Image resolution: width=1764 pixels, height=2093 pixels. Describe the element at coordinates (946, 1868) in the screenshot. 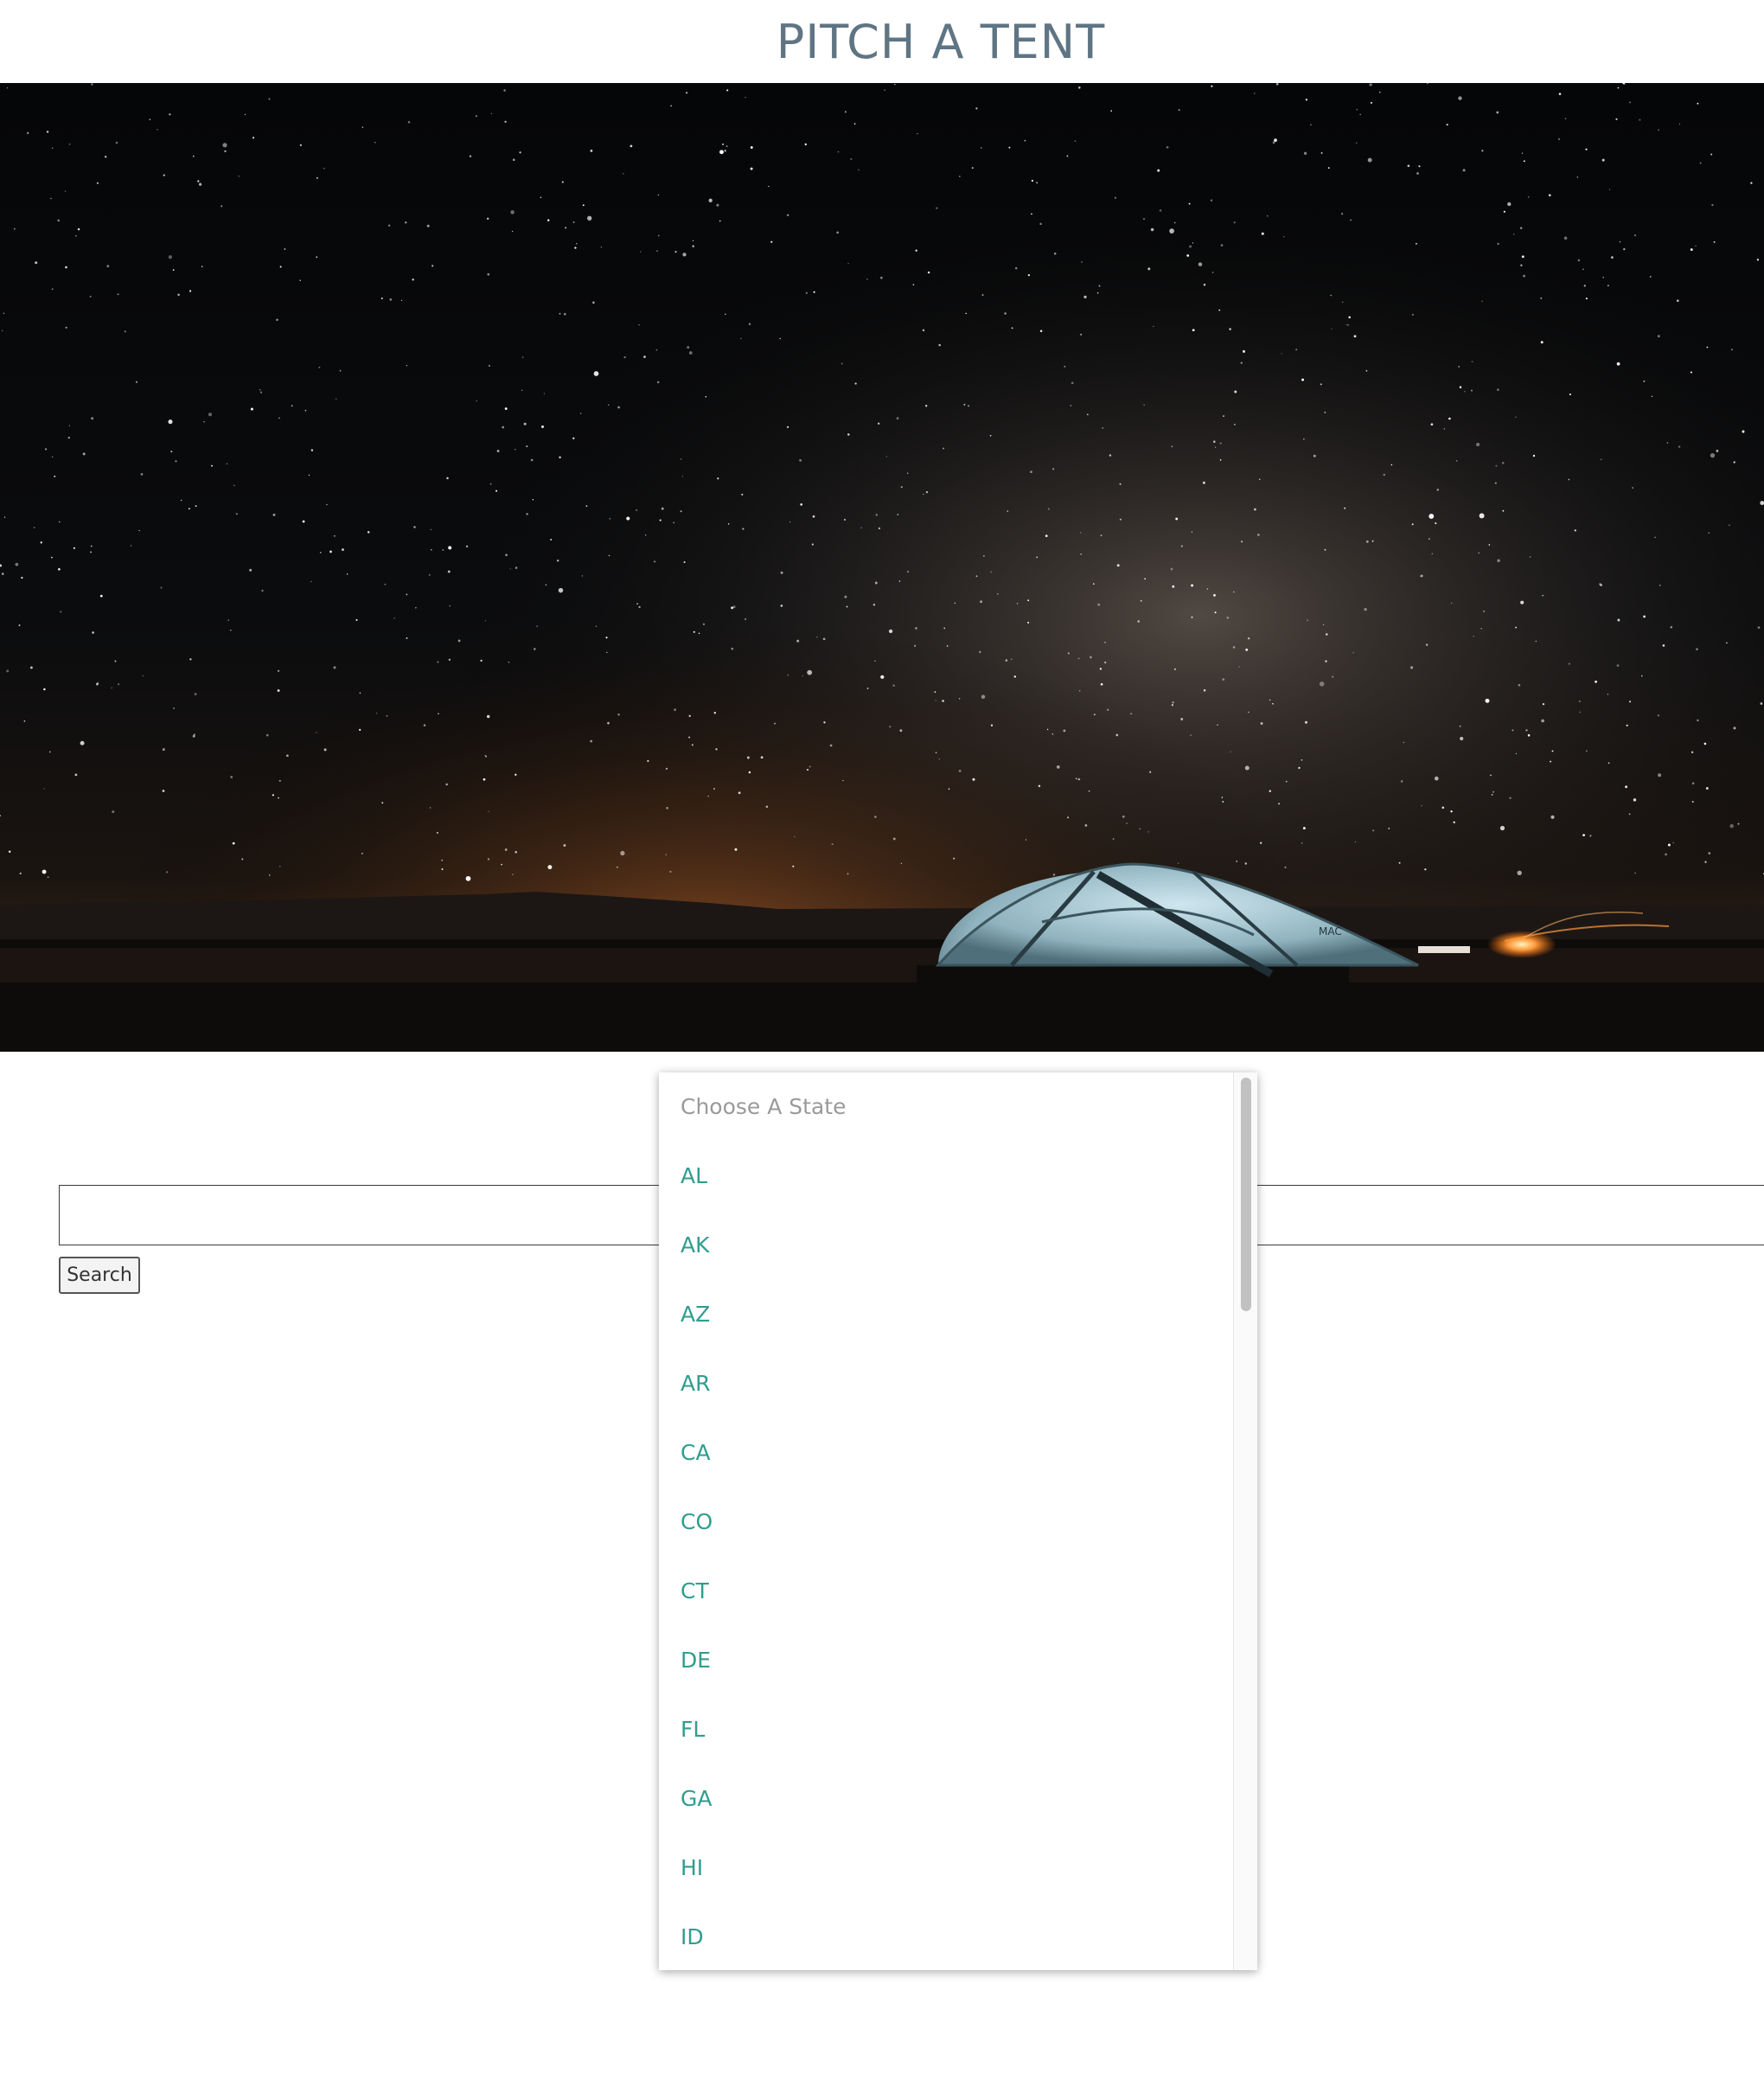

I see `state-option-hi: HI` at that location.